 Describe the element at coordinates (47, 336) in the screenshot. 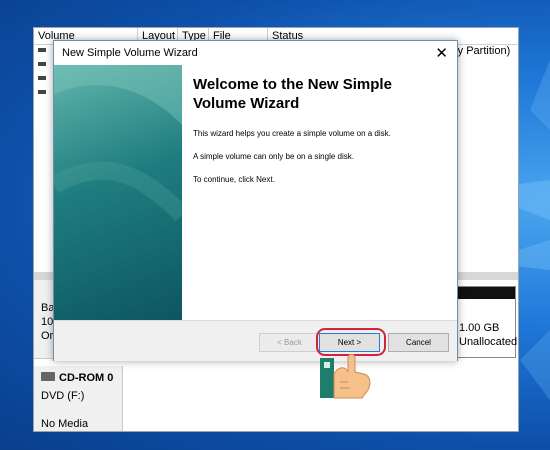

I see `disk-0-status: Or` at that location.